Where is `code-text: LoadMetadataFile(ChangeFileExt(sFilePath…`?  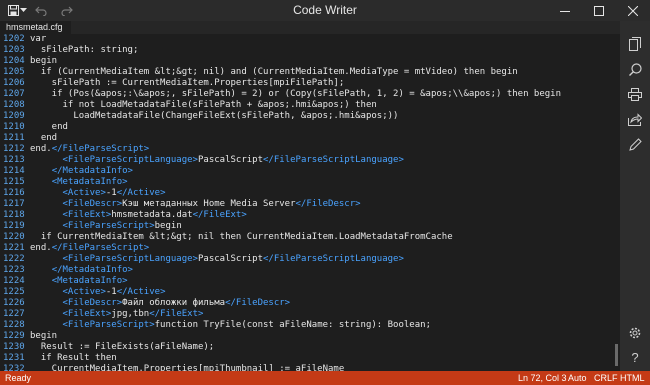 code-text: LoadMetadataFile(ChangeFileExt(sFilePath… is located at coordinates (214, 116).